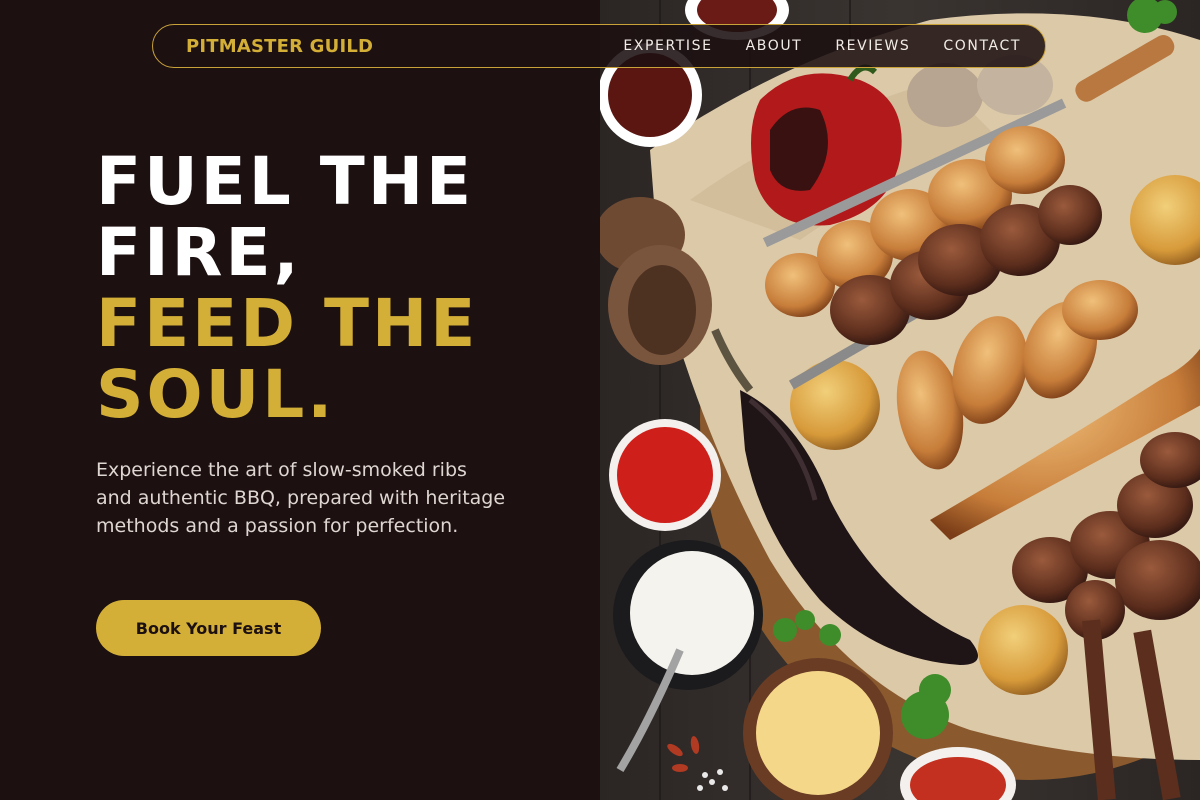  What do you see at coordinates (208, 628) in the screenshot?
I see `book-feast-button: Book Your Feast` at bounding box center [208, 628].